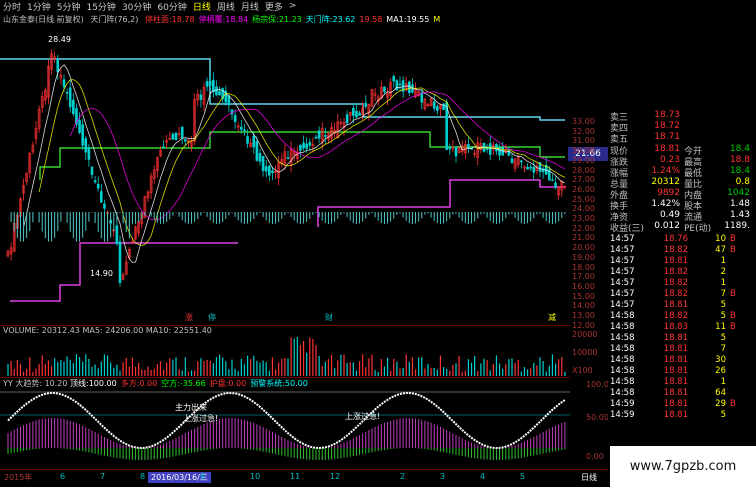 The width and height of the screenshot is (756, 487). Describe the element at coordinates (723, 294) in the screenshot. I see `tick-volume: 7` at that location.